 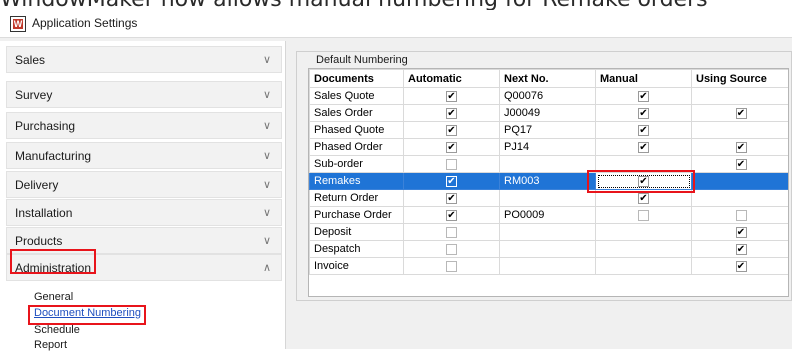 I want to click on table-row: Phased Quote ✔ PQ17 ✔, so click(x=548, y=130).